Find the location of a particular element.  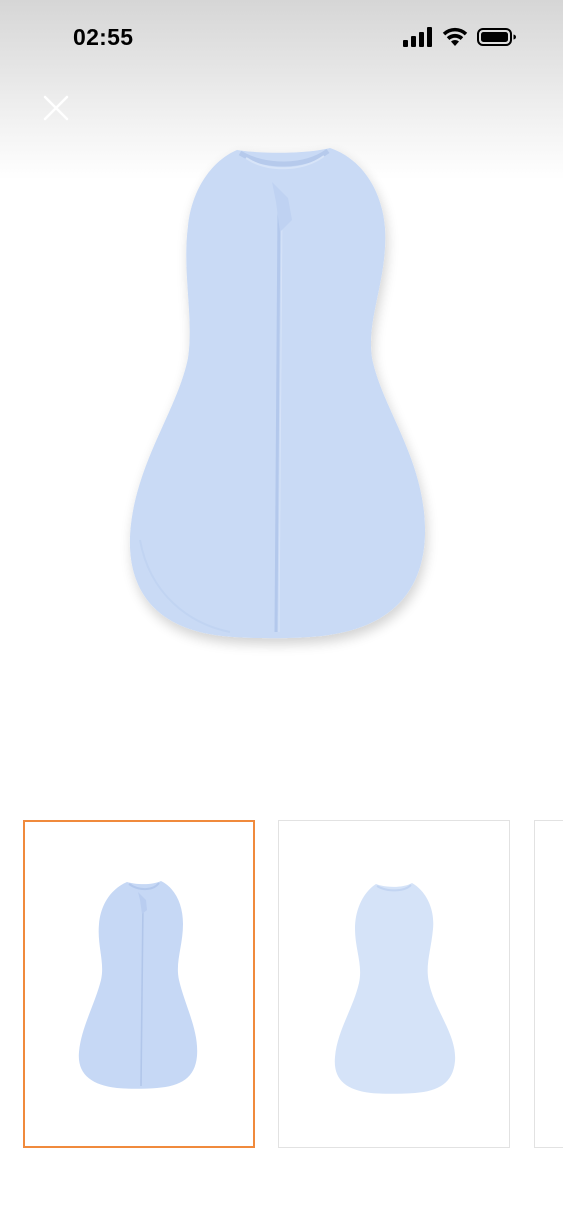

battery-icon is located at coordinates (497, 39).